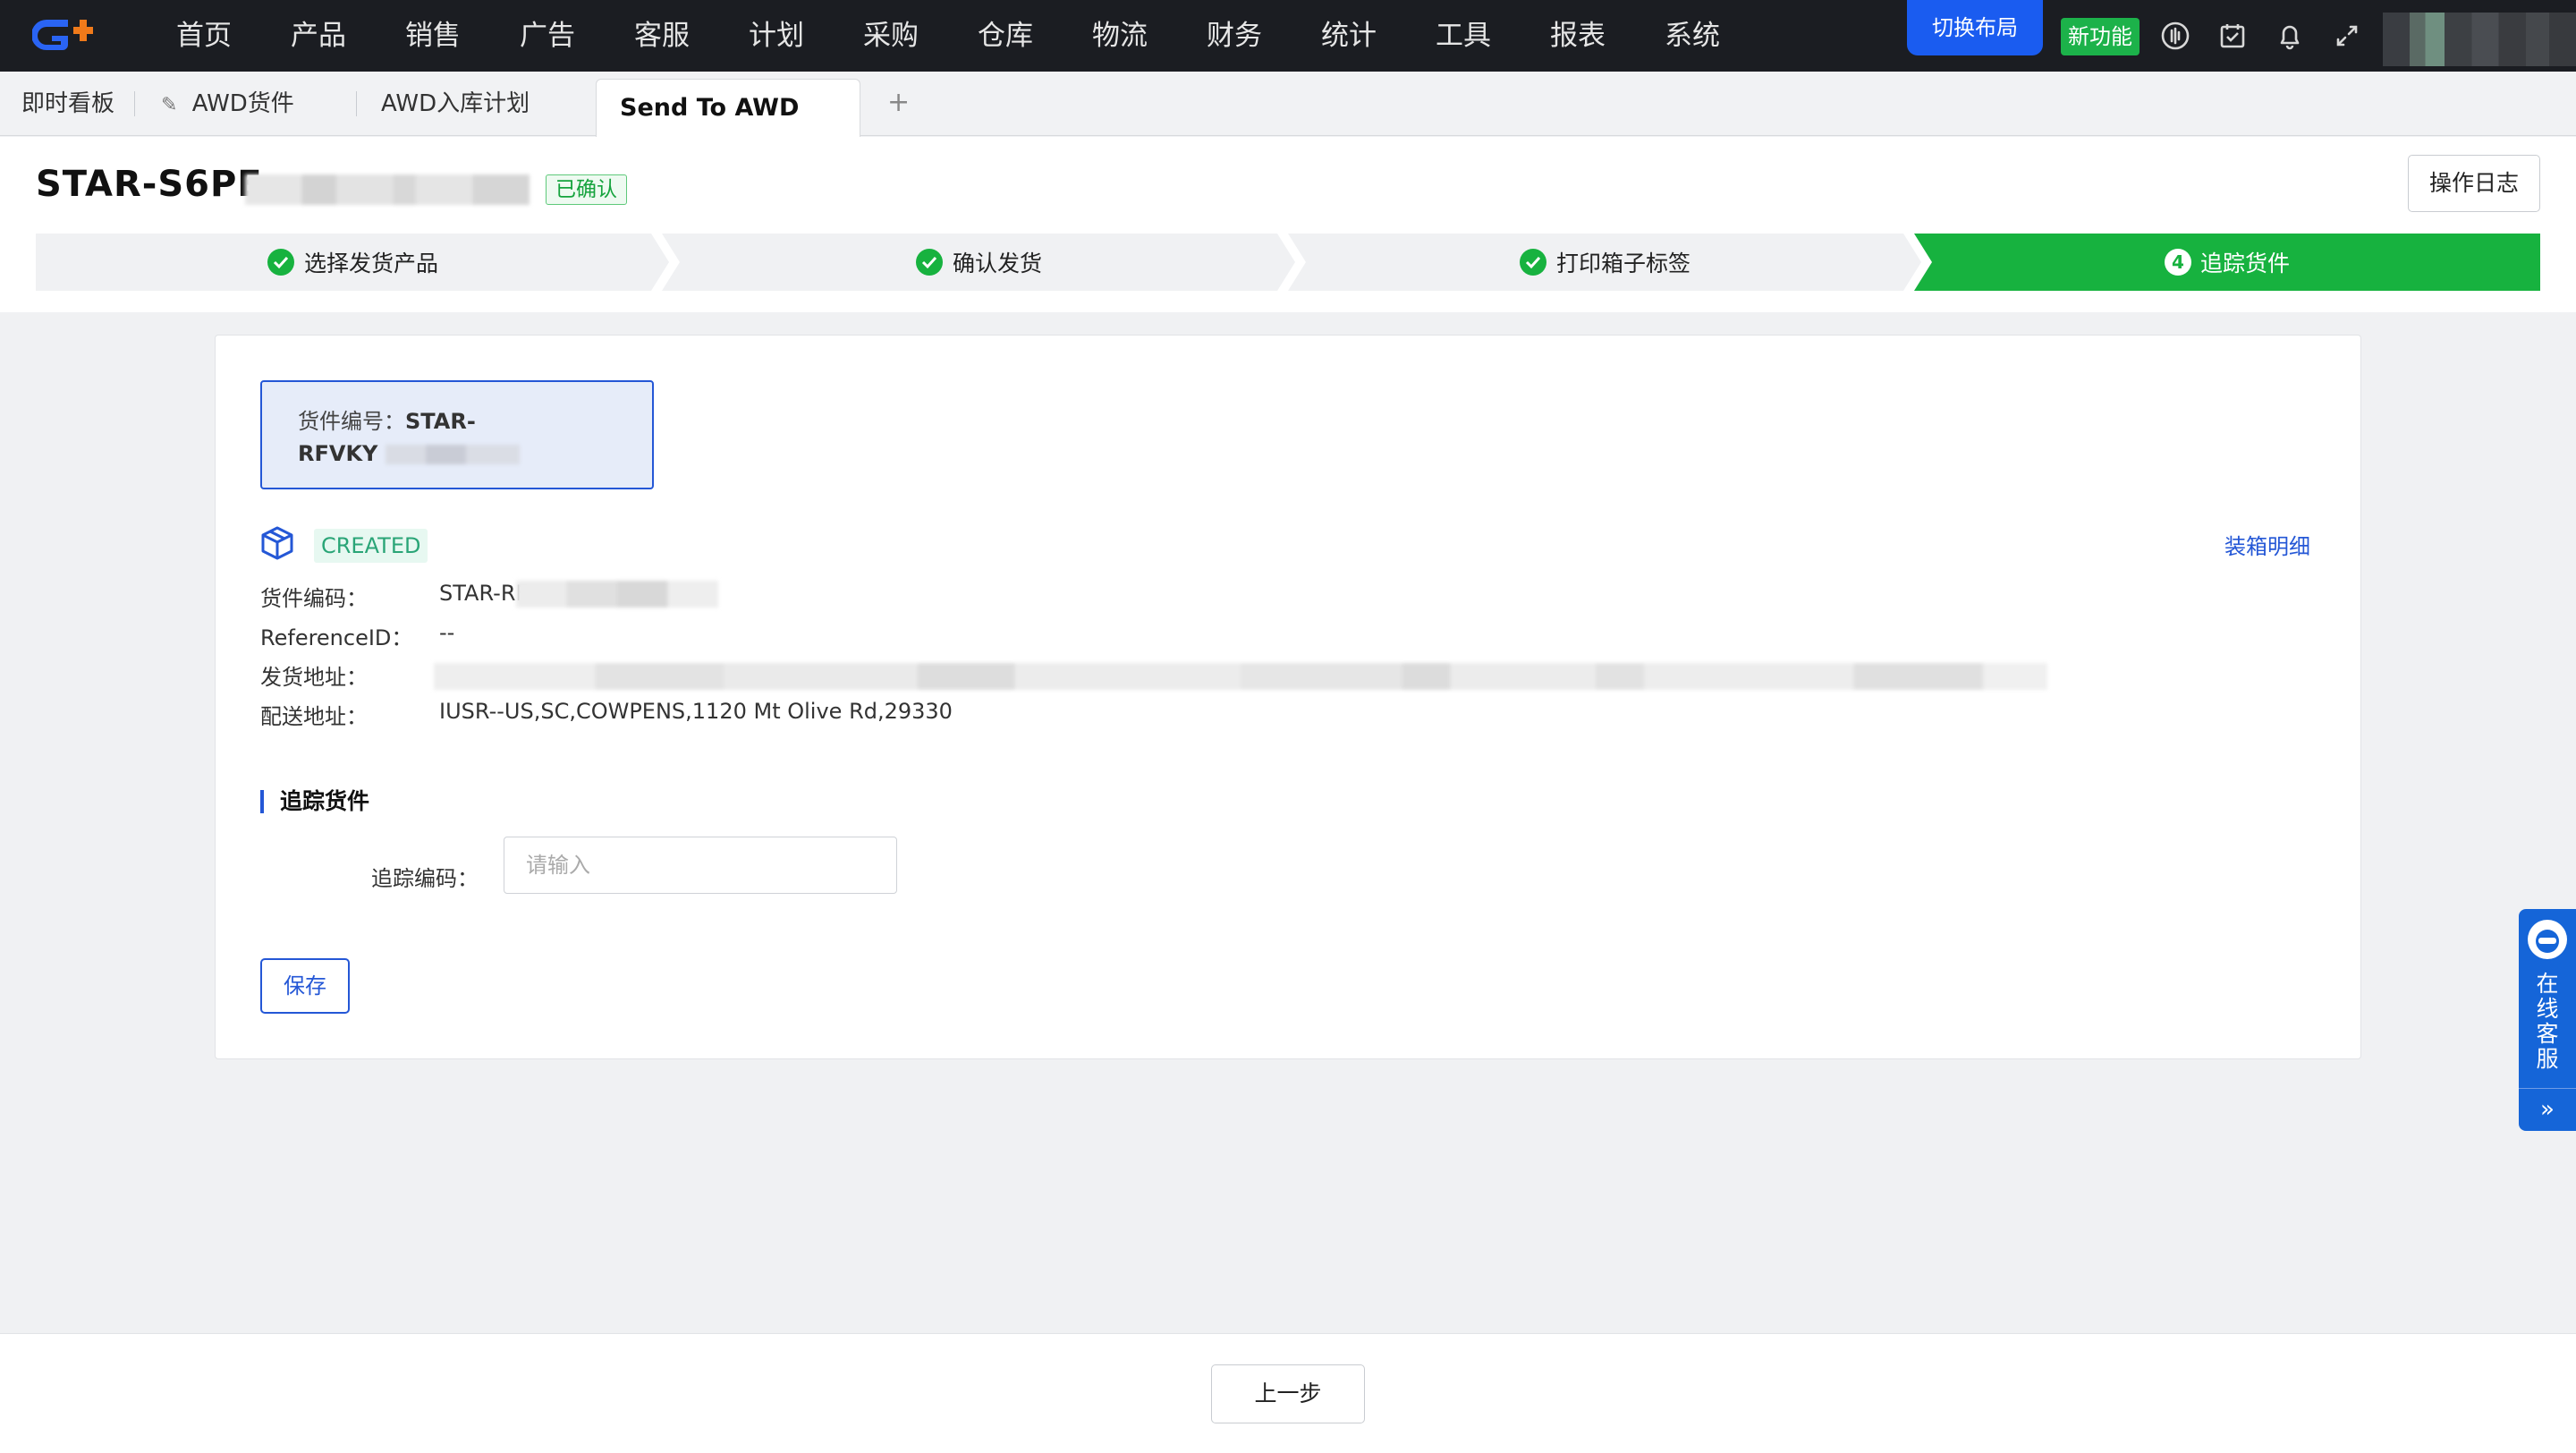 Image resolution: width=2576 pixels, height=1453 pixels. Describe the element at coordinates (2479, 39) in the screenshot. I see `user-avatar` at that location.